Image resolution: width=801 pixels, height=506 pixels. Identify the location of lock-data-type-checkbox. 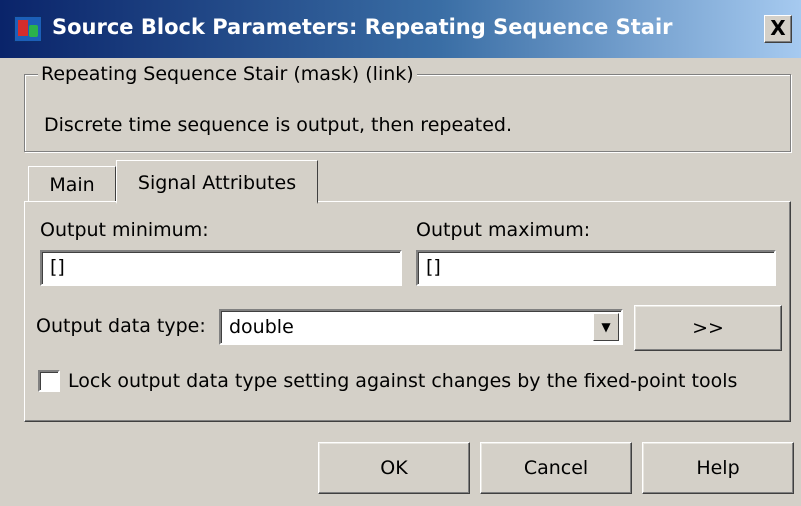
(49, 381).